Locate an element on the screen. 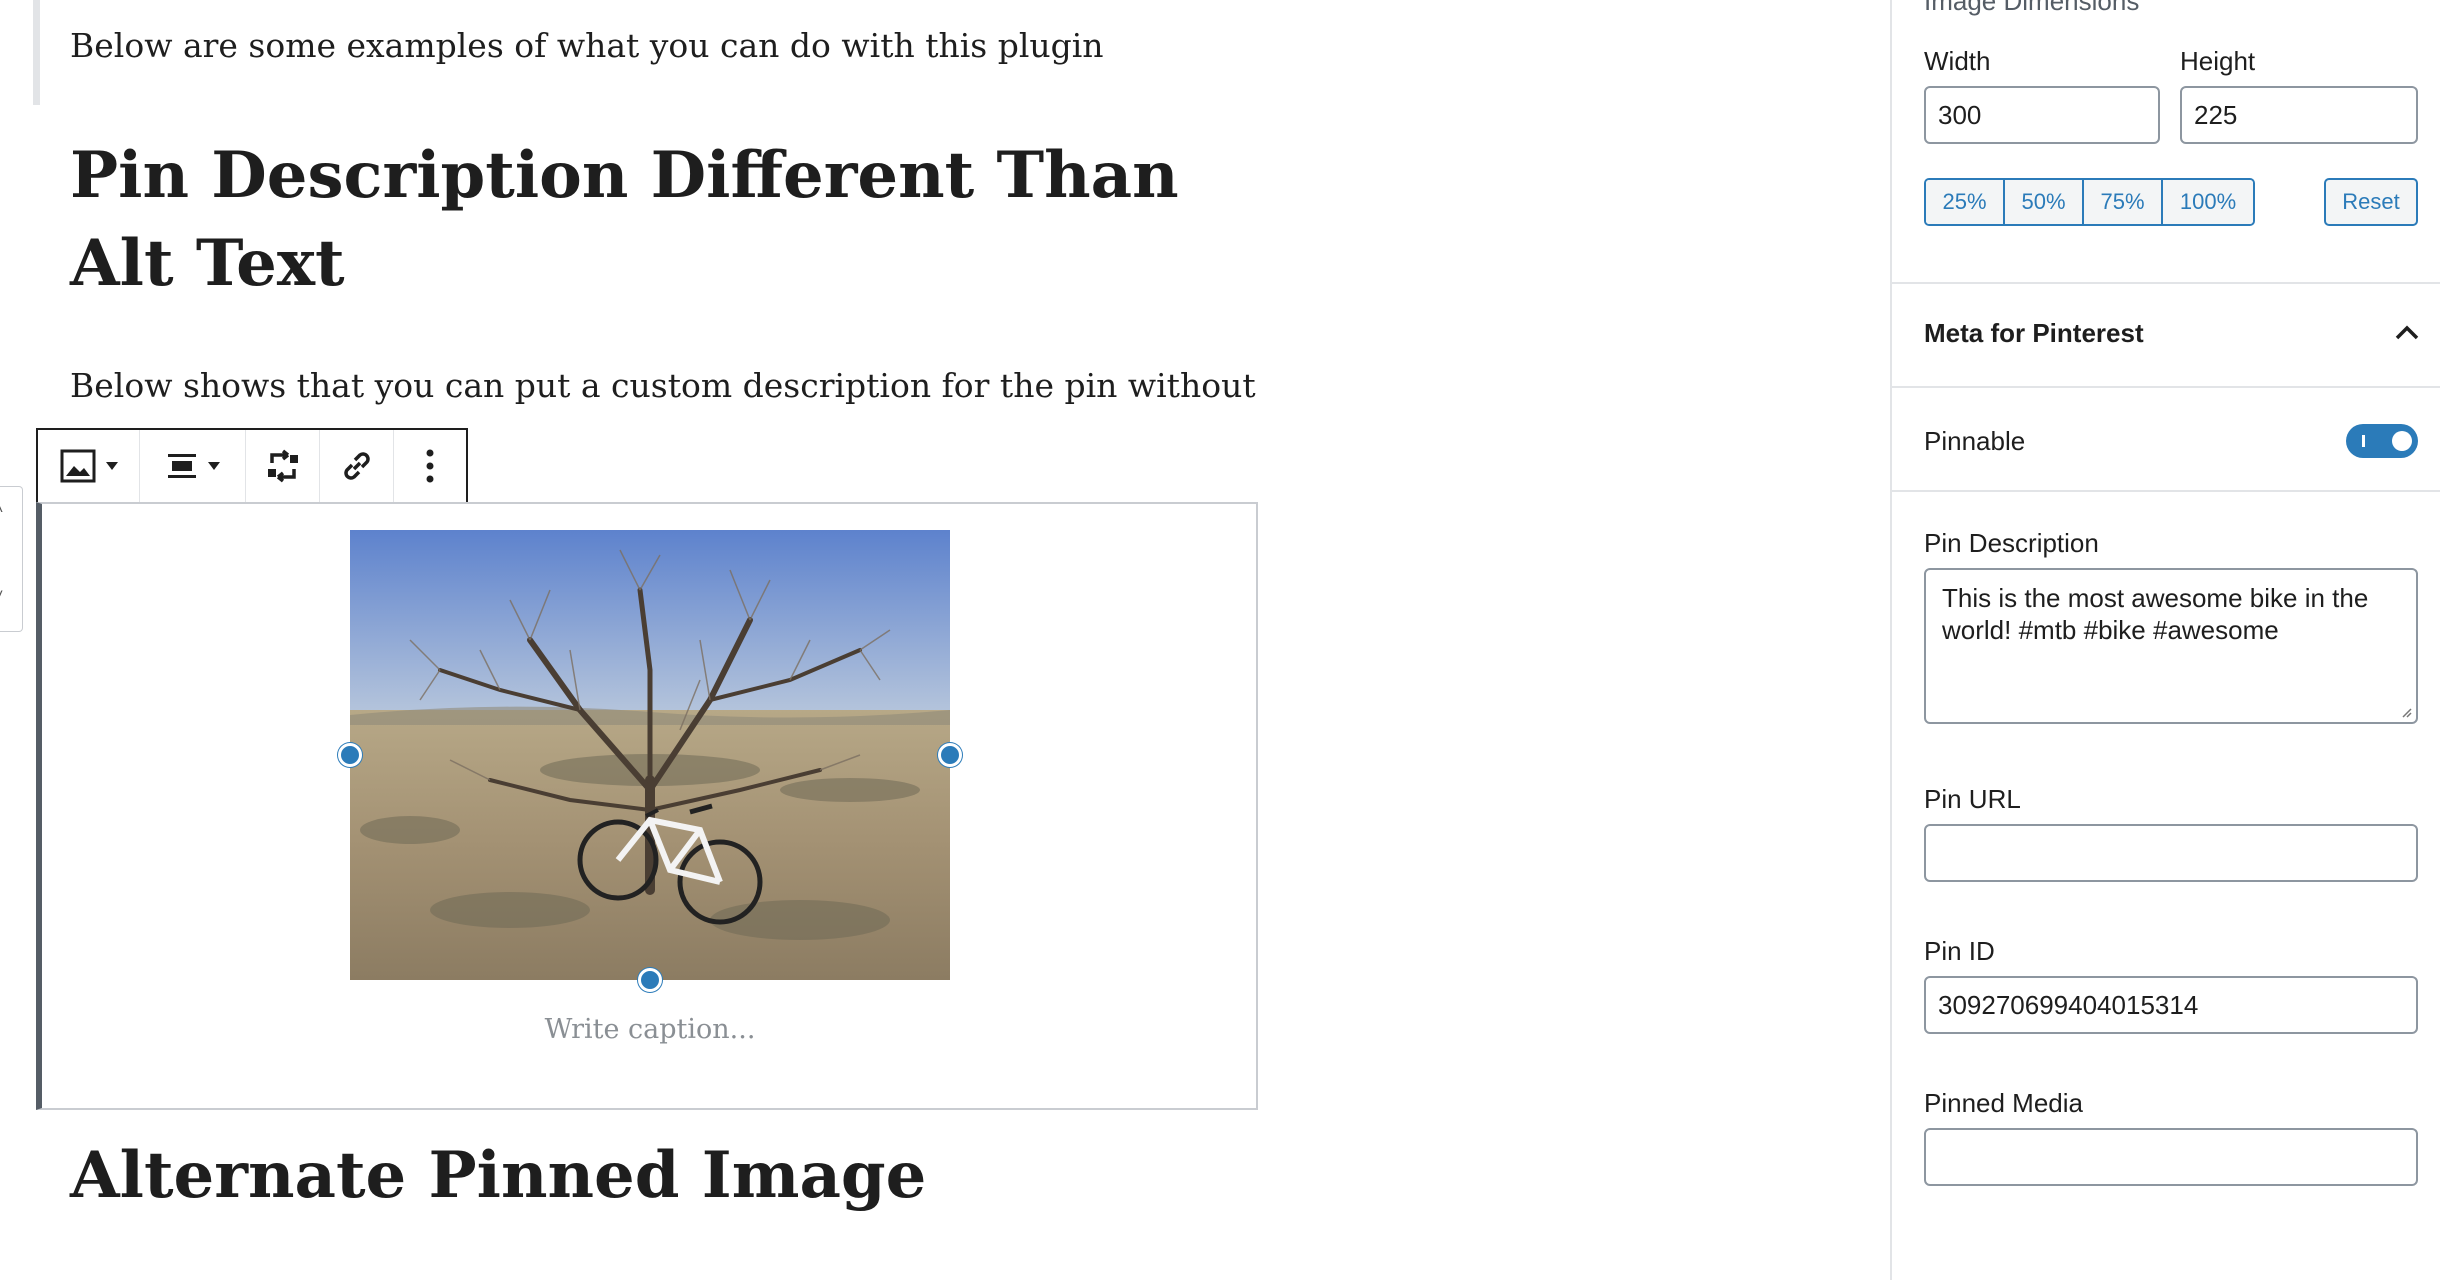 This screenshot has height=1280, width=2440. scale-50-button: 50% is located at coordinates (2044, 202).